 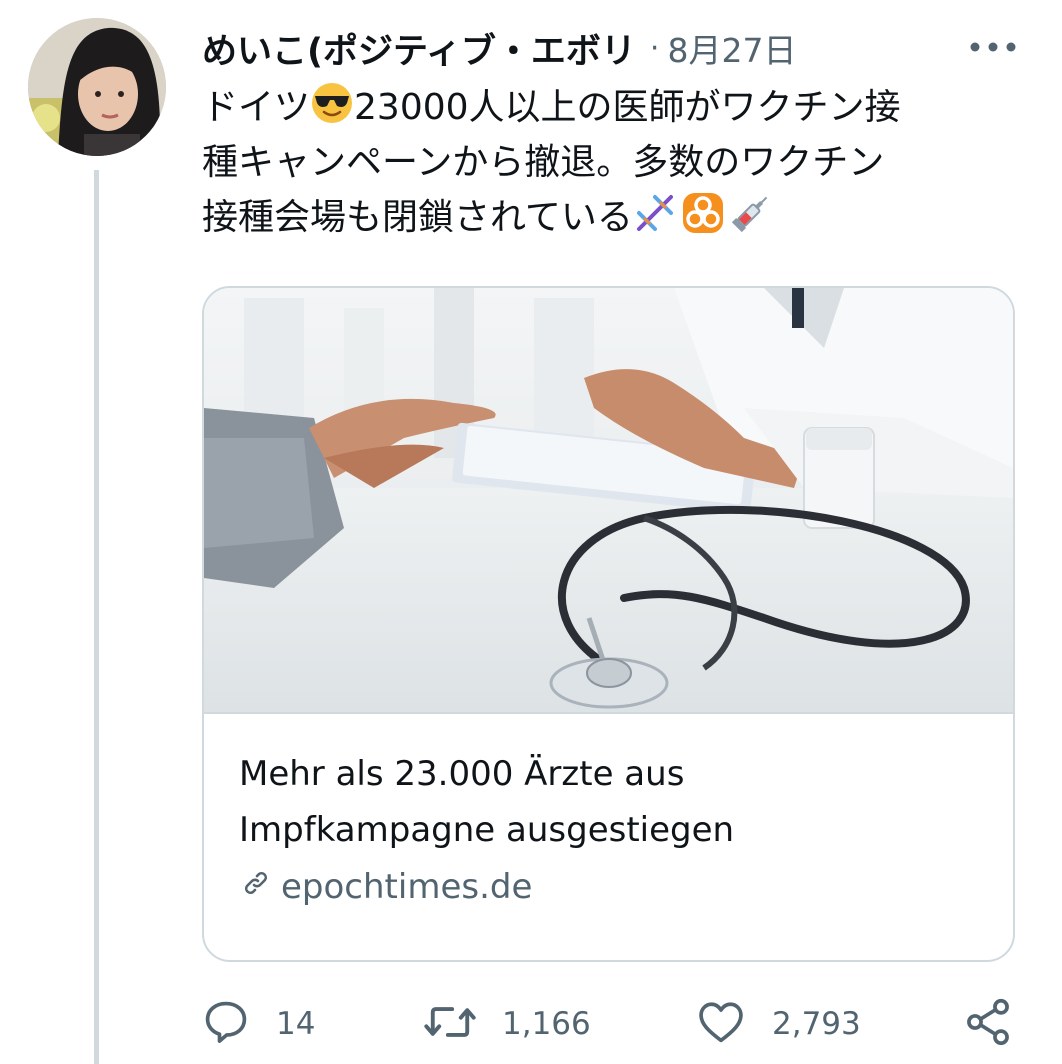 I want to click on biohazard-icon, so click(x=703, y=213).